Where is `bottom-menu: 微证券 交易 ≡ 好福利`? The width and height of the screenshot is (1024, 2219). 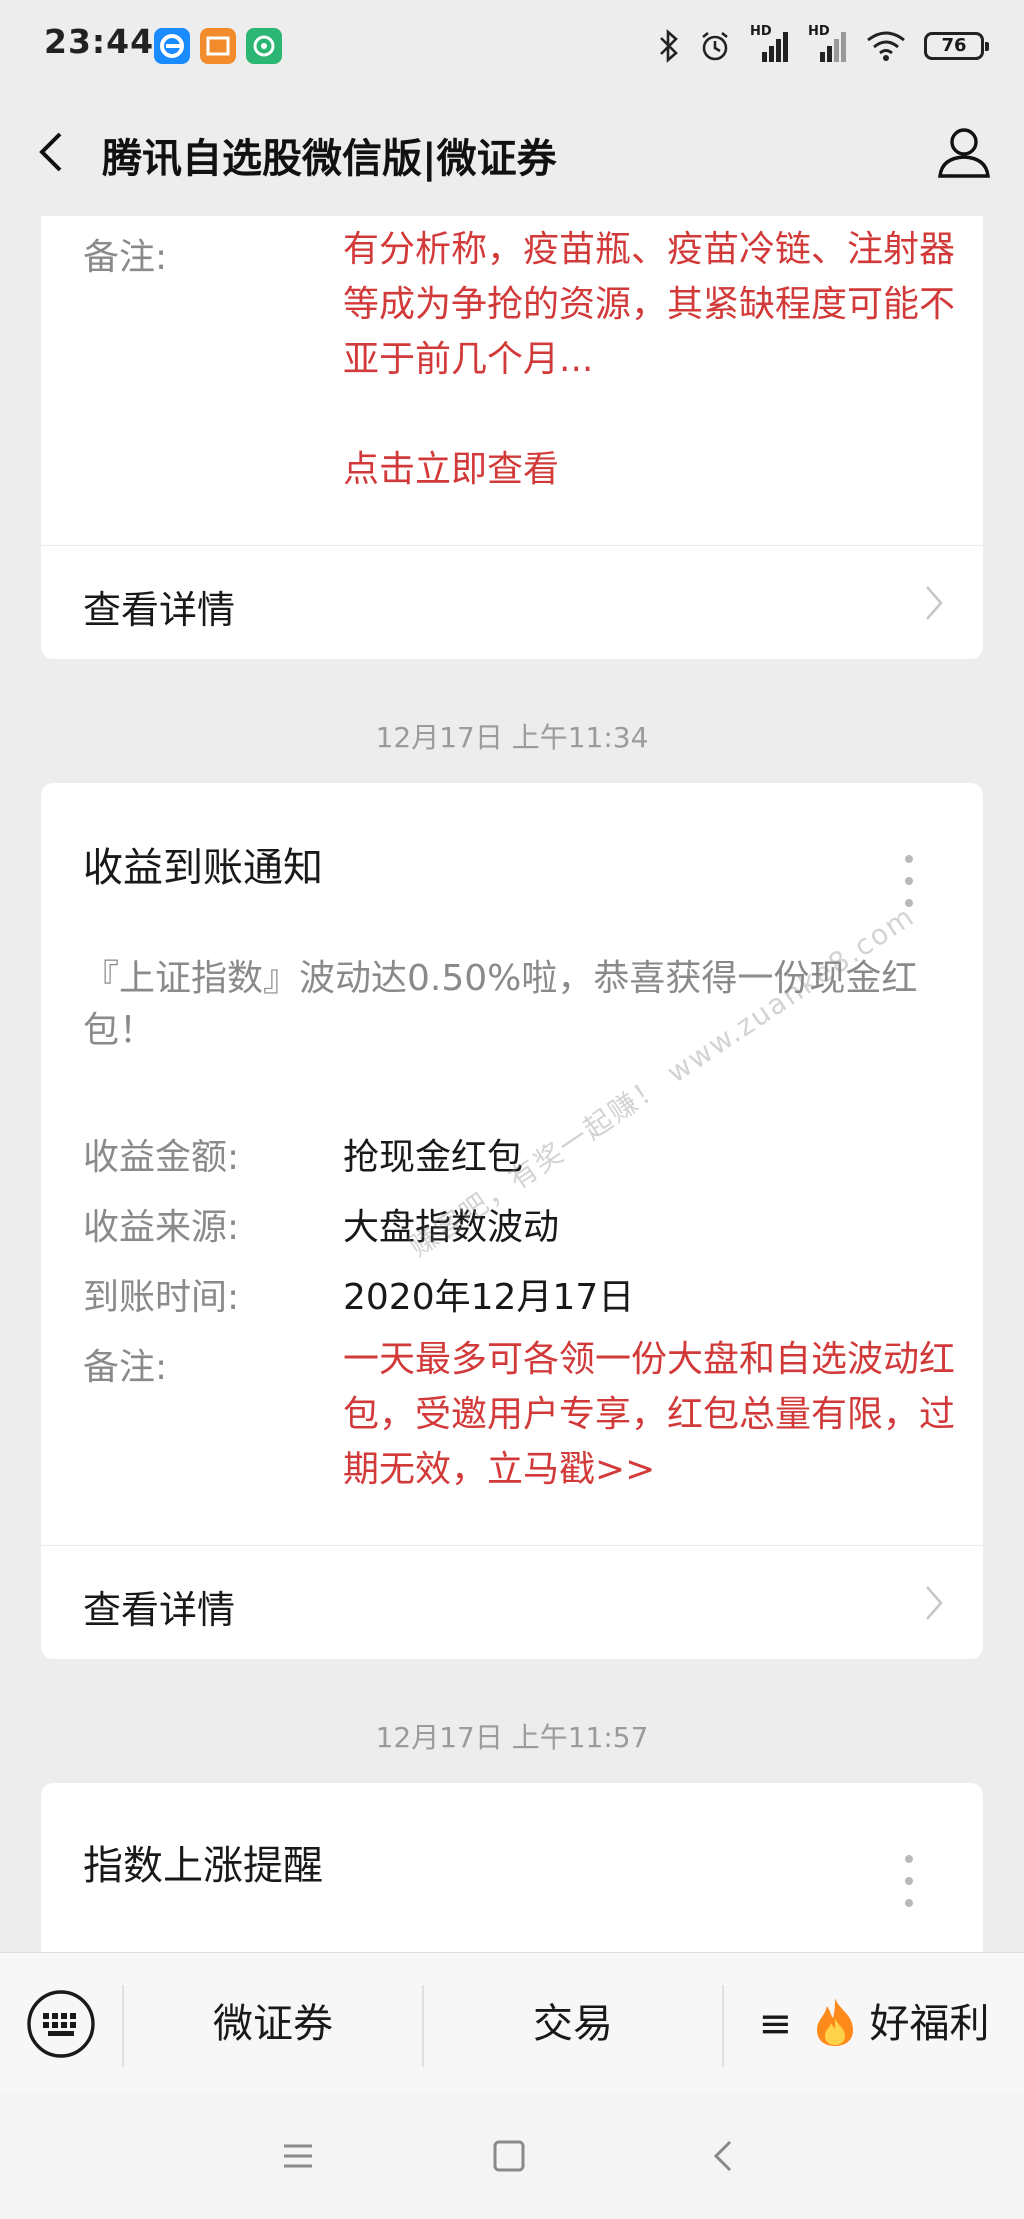
bottom-menu: 微证券 交易 ≡ 好福利 is located at coordinates (512, 2023).